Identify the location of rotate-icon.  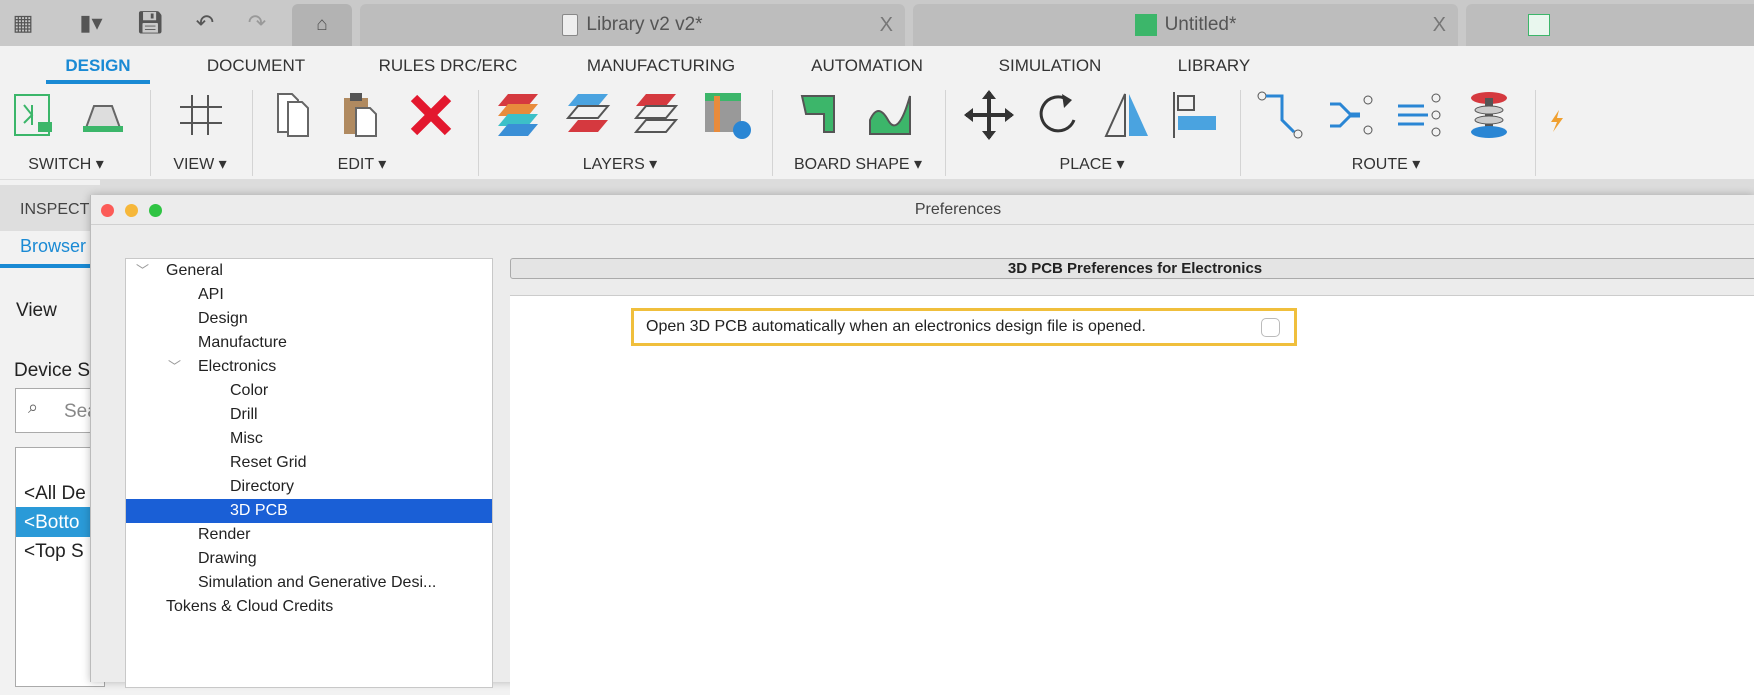
(1059, 115).